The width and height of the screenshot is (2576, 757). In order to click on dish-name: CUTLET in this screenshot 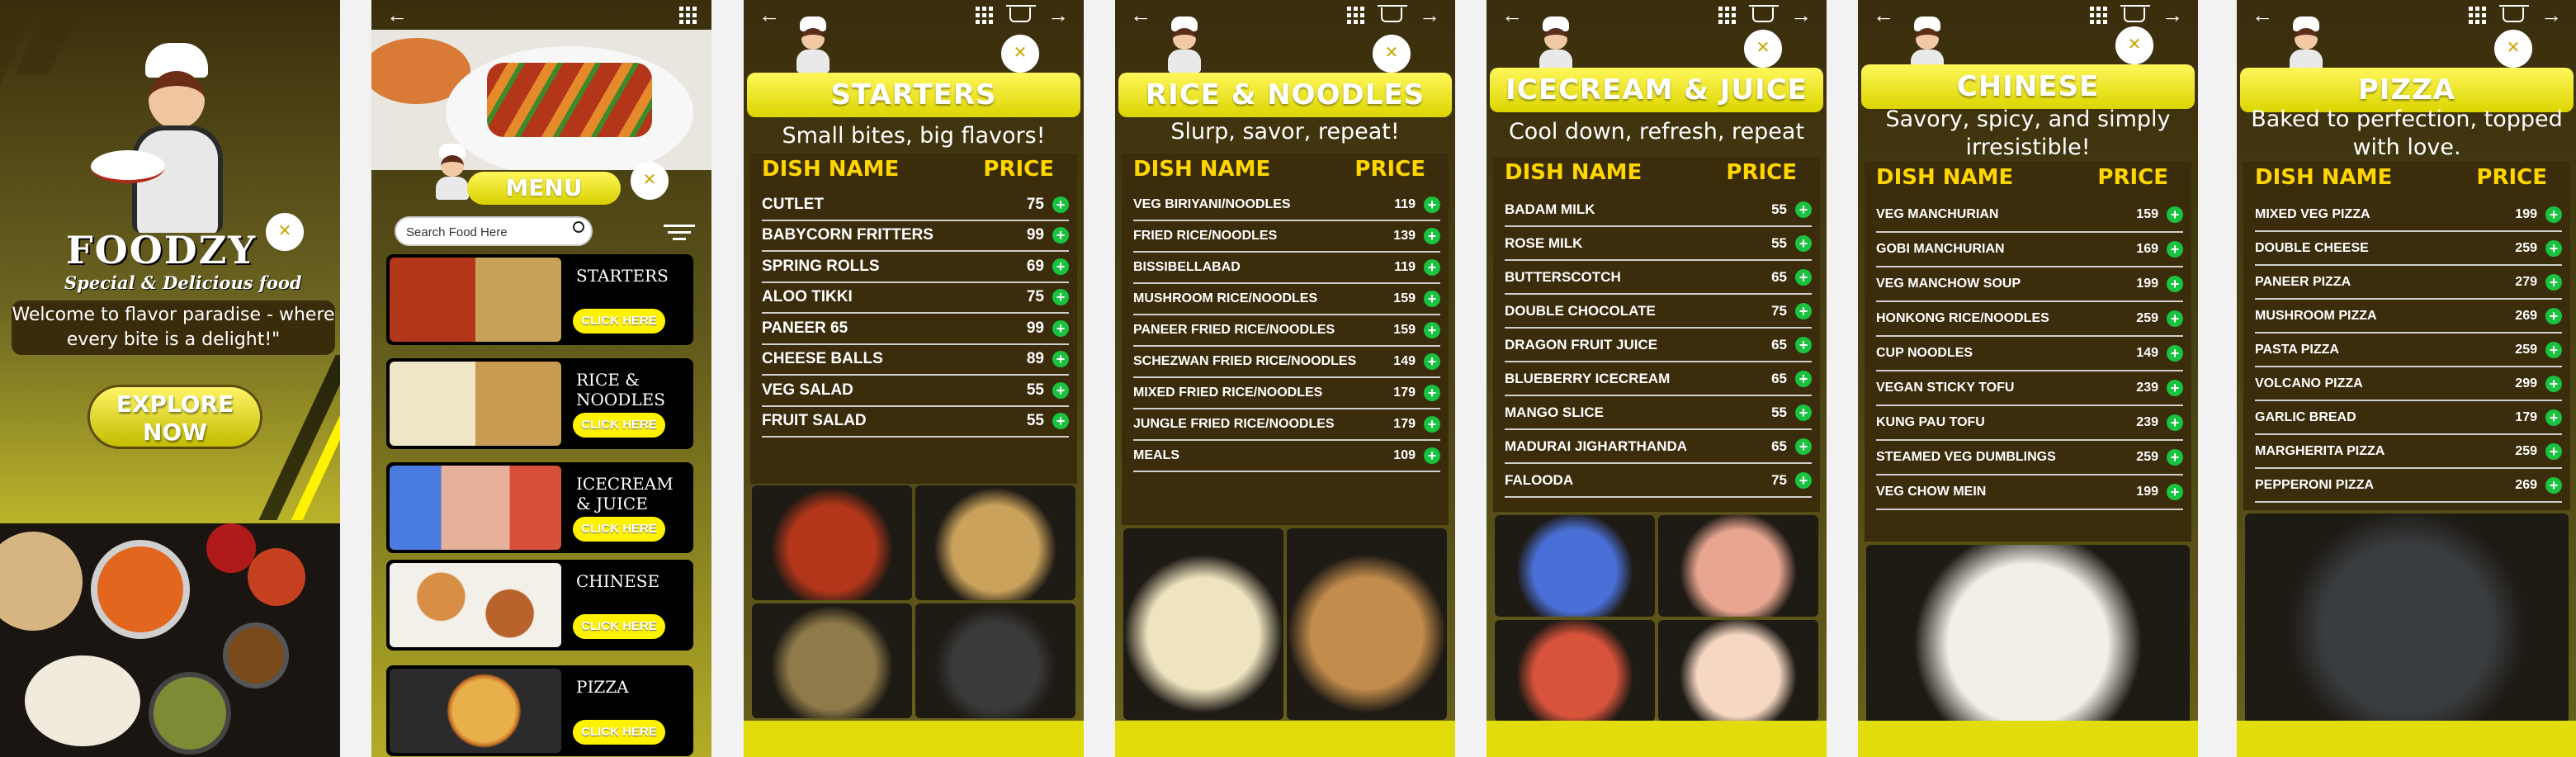, I will do `click(793, 204)`.